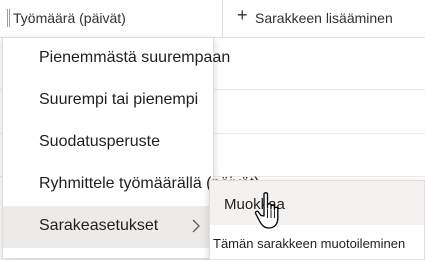 The height and width of the screenshot is (260, 425). Describe the element at coordinates (99, 225) in the screenshot. I see `menu-item-label: Sarakeasetukset` at that location.